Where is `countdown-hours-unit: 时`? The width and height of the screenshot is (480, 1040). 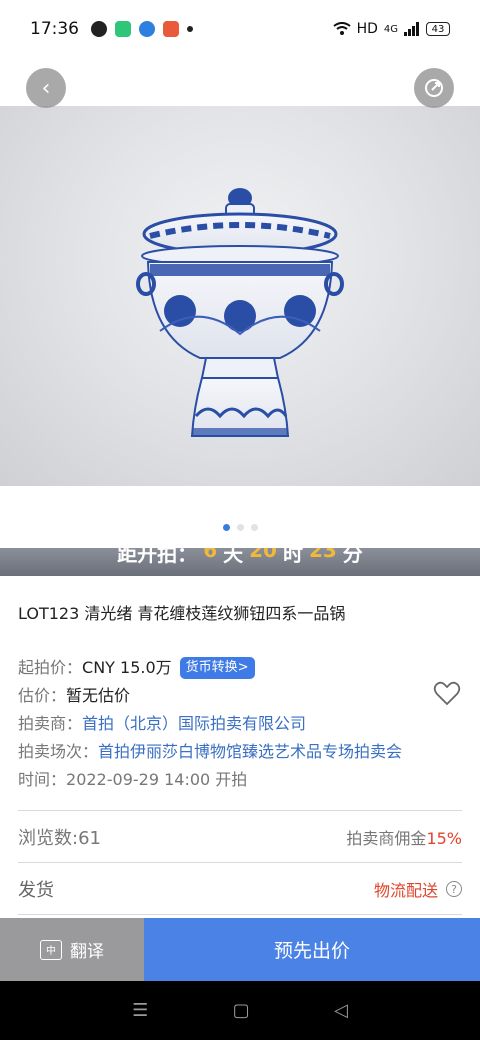 countdown-hours-unit: 时 is located at coordinates (292, 557).